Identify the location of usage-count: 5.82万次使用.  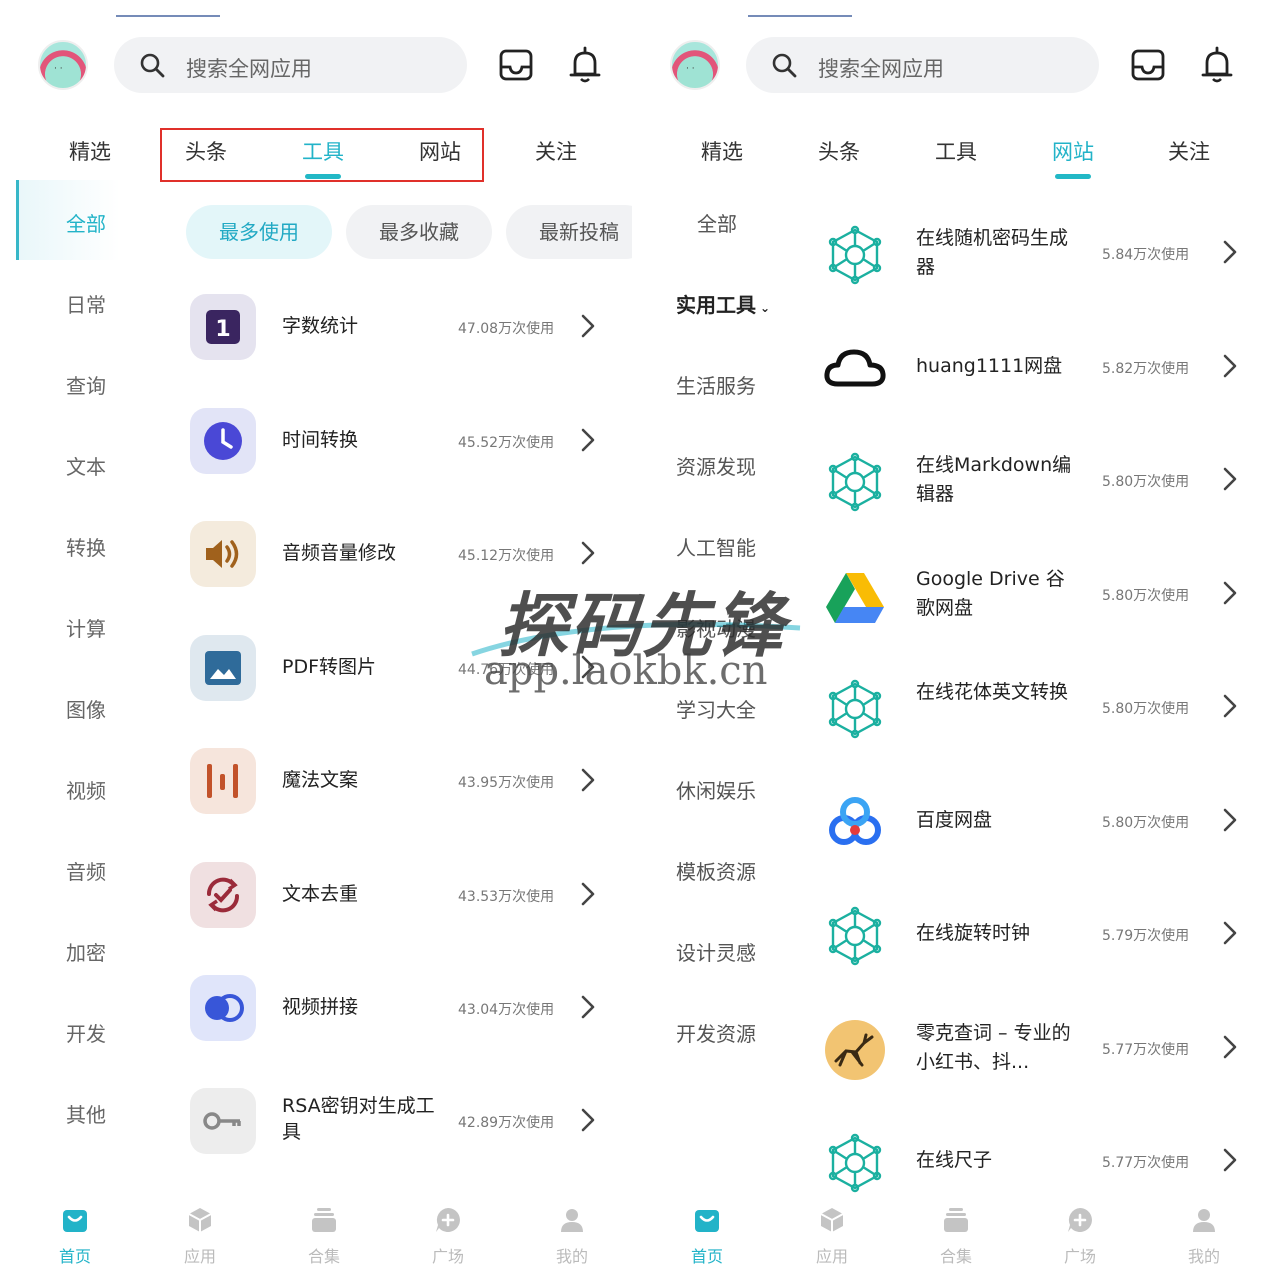
(1146, 369).